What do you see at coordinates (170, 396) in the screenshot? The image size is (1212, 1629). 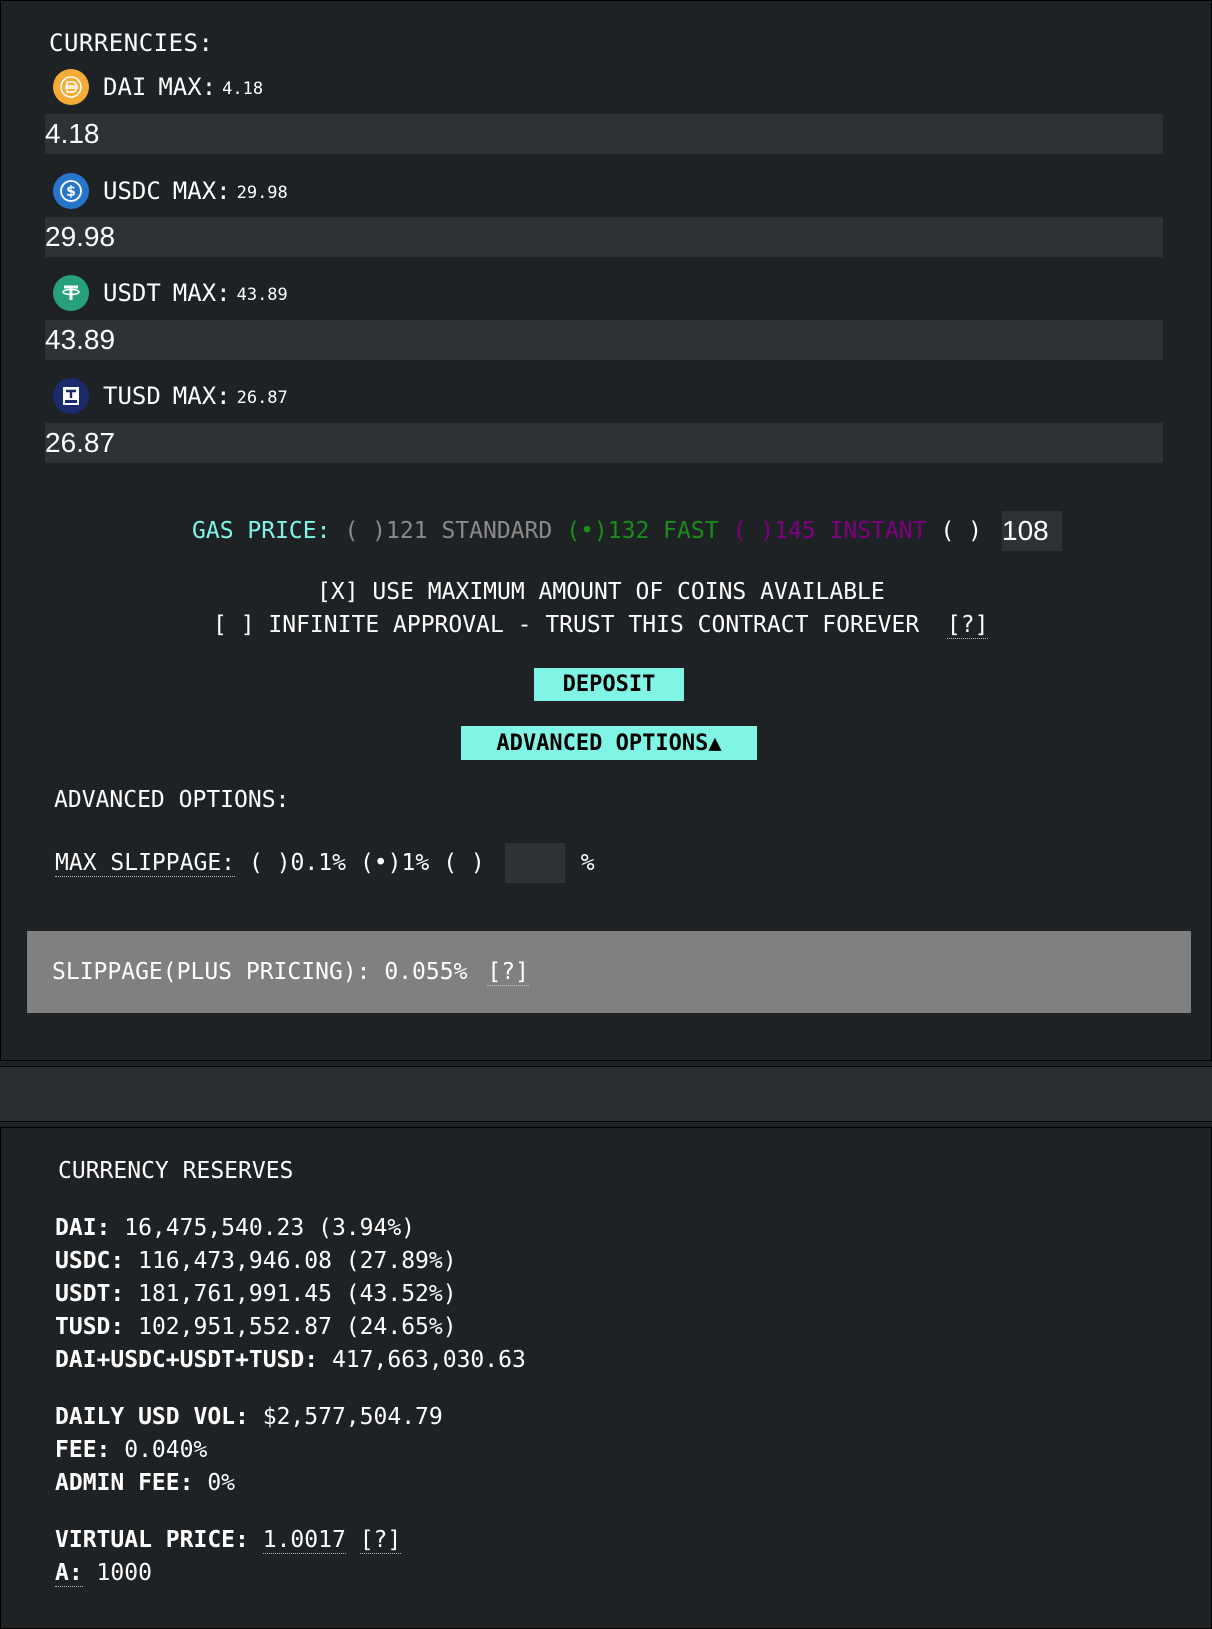 I see `coin-row-tusd: TUSD MAX: 26.87` at bounding box center [170, 396].